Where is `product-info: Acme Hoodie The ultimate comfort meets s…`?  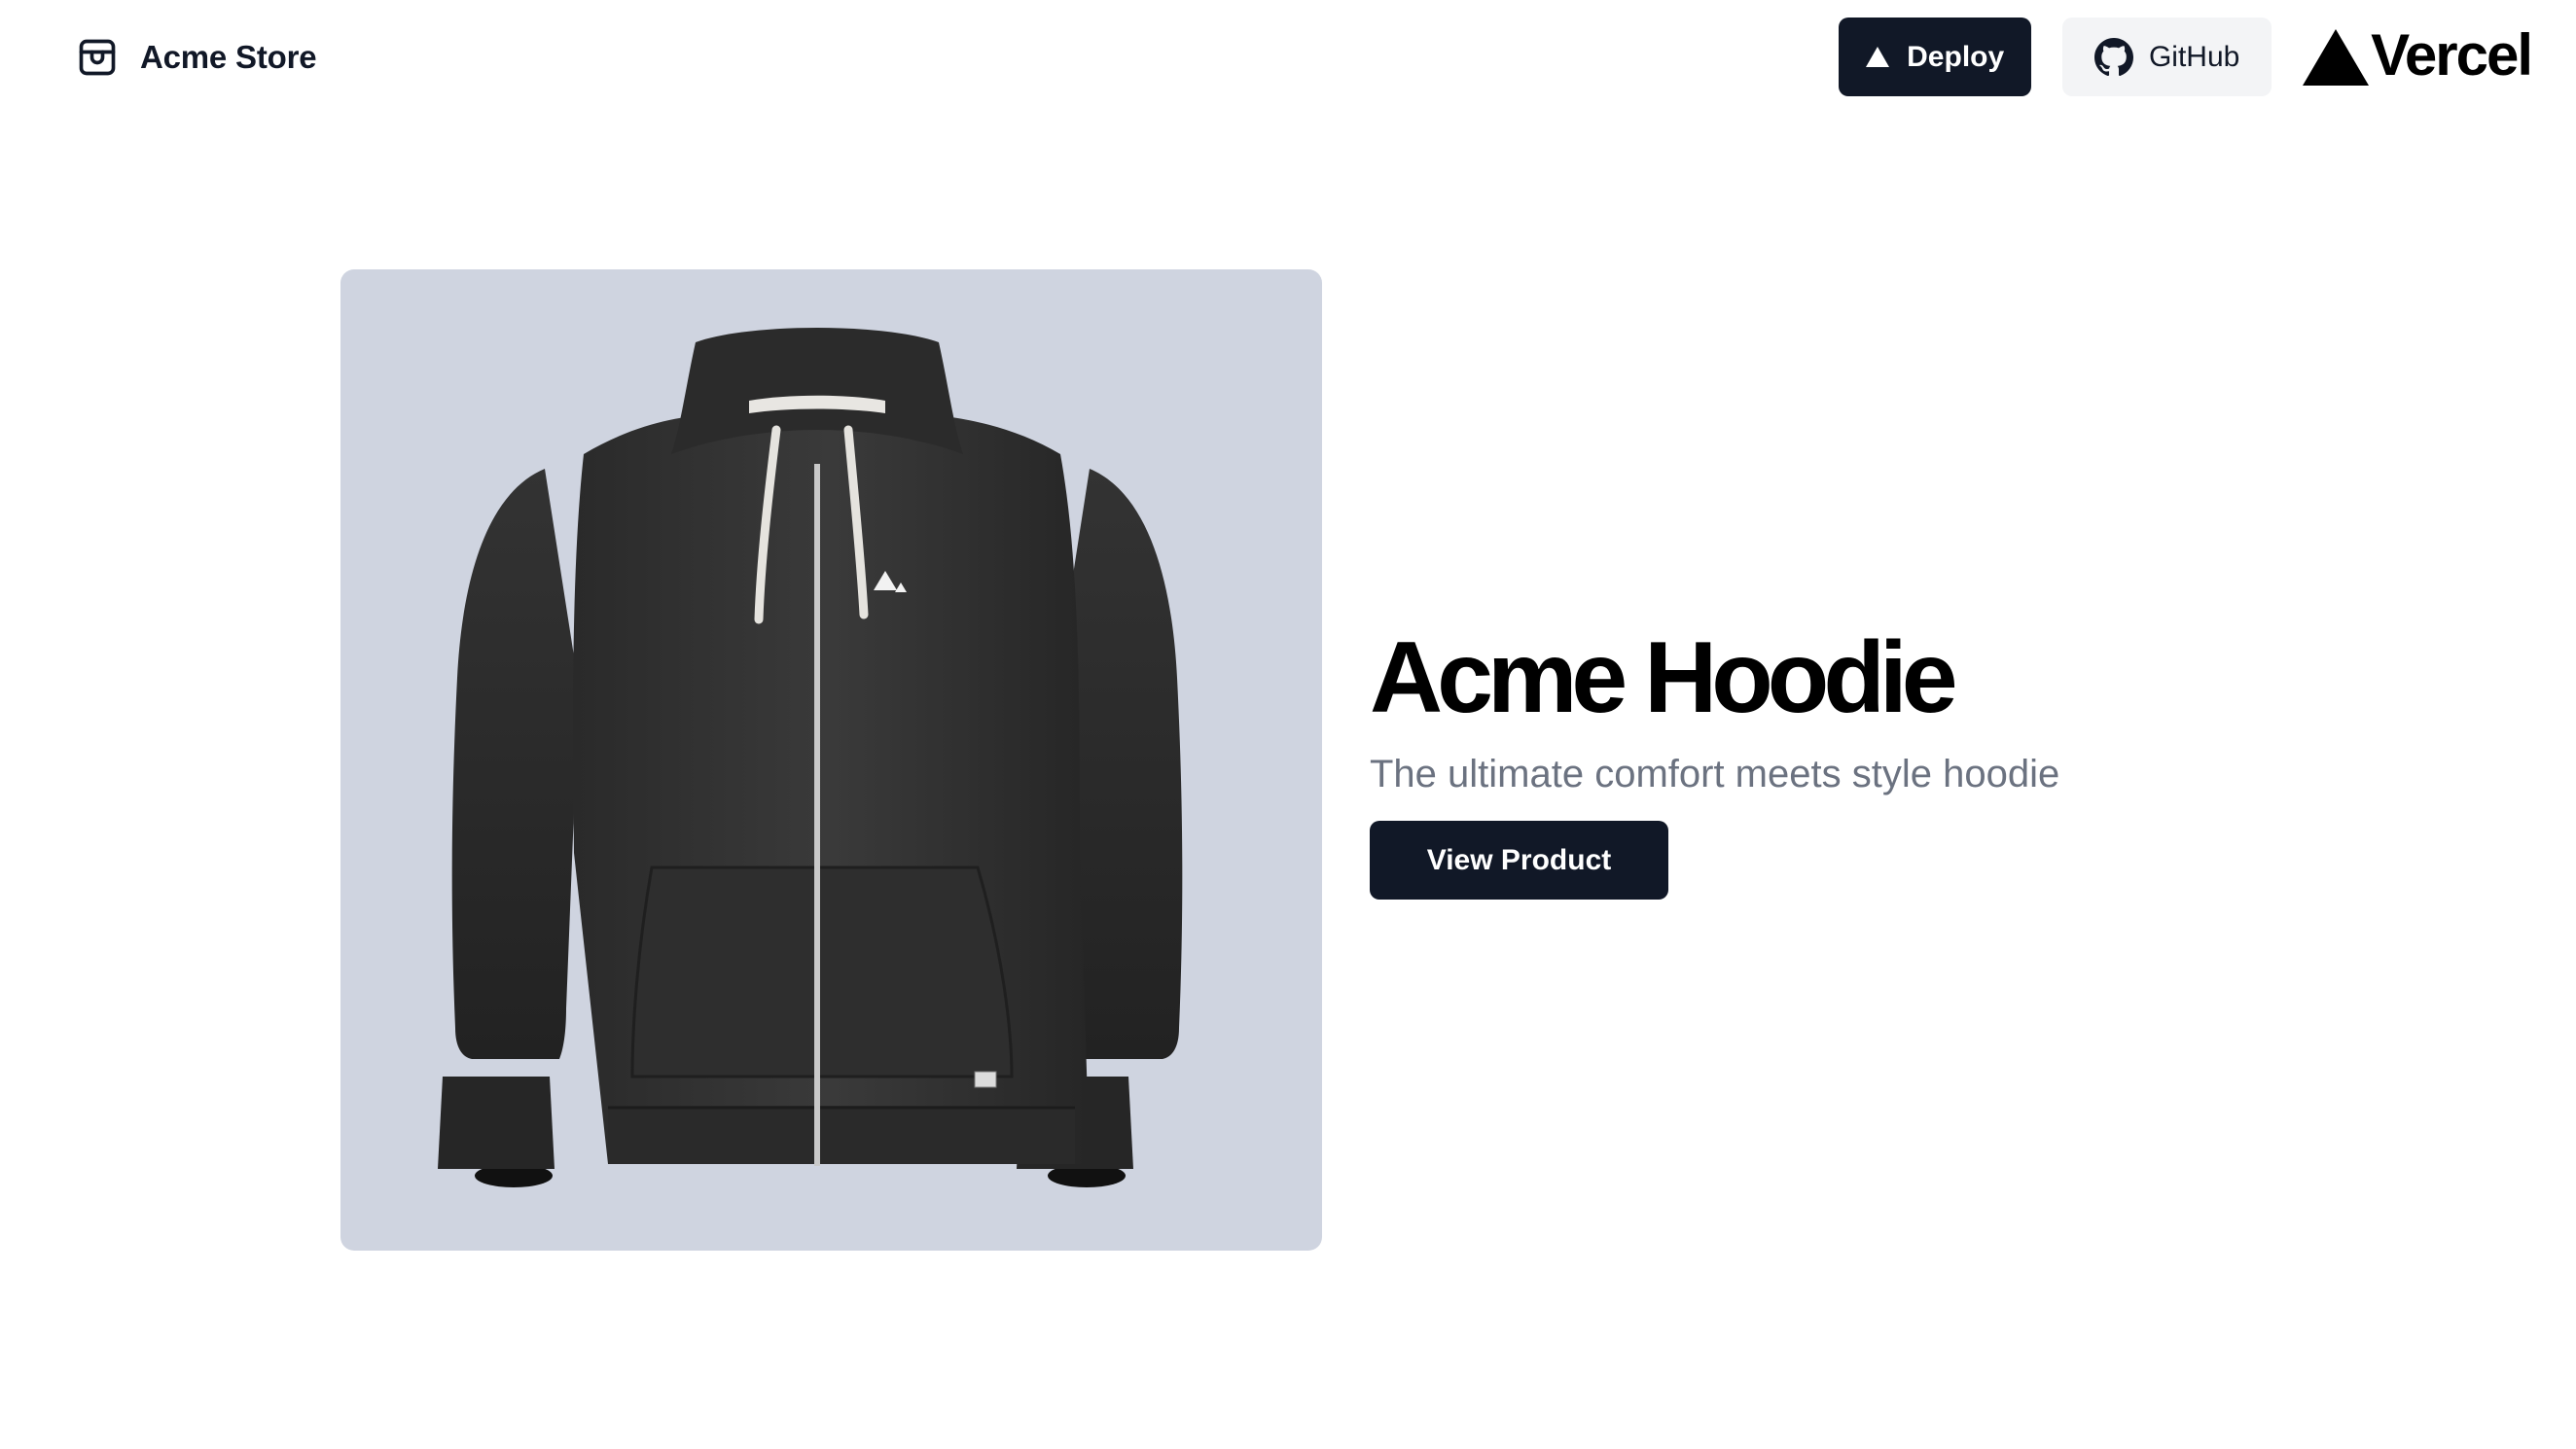 product-info: Acme Hoodie The ultimate comfort meets s… is located at coordinates (1856, 761).